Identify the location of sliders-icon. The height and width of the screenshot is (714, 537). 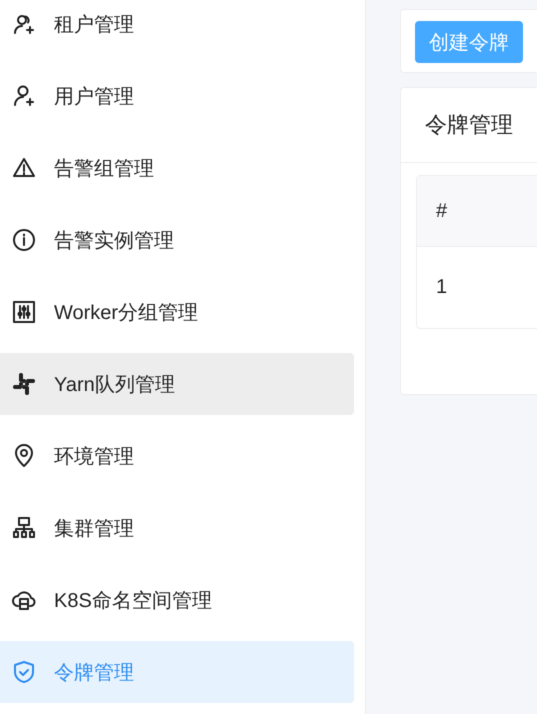
(24, 312).